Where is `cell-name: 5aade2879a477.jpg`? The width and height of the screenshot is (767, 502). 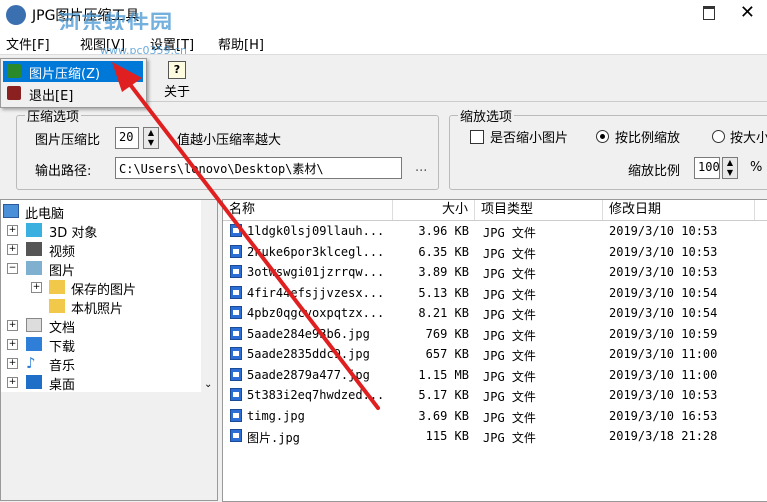 cell-name: 5aade2879a477.jpg is located at coordinates (308, 374).